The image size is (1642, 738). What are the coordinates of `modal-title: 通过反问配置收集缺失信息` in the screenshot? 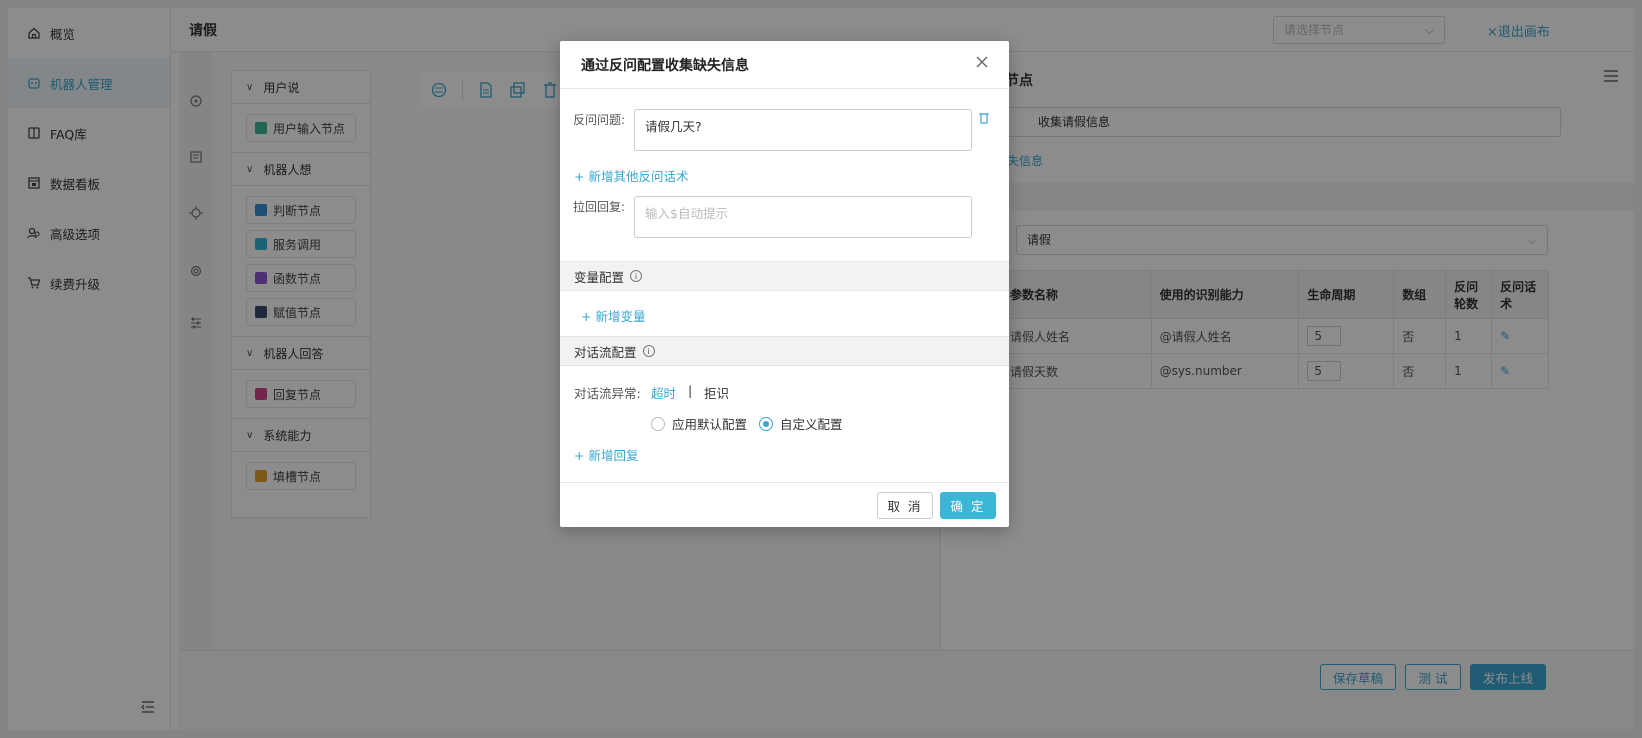 It's located at (665, 65).